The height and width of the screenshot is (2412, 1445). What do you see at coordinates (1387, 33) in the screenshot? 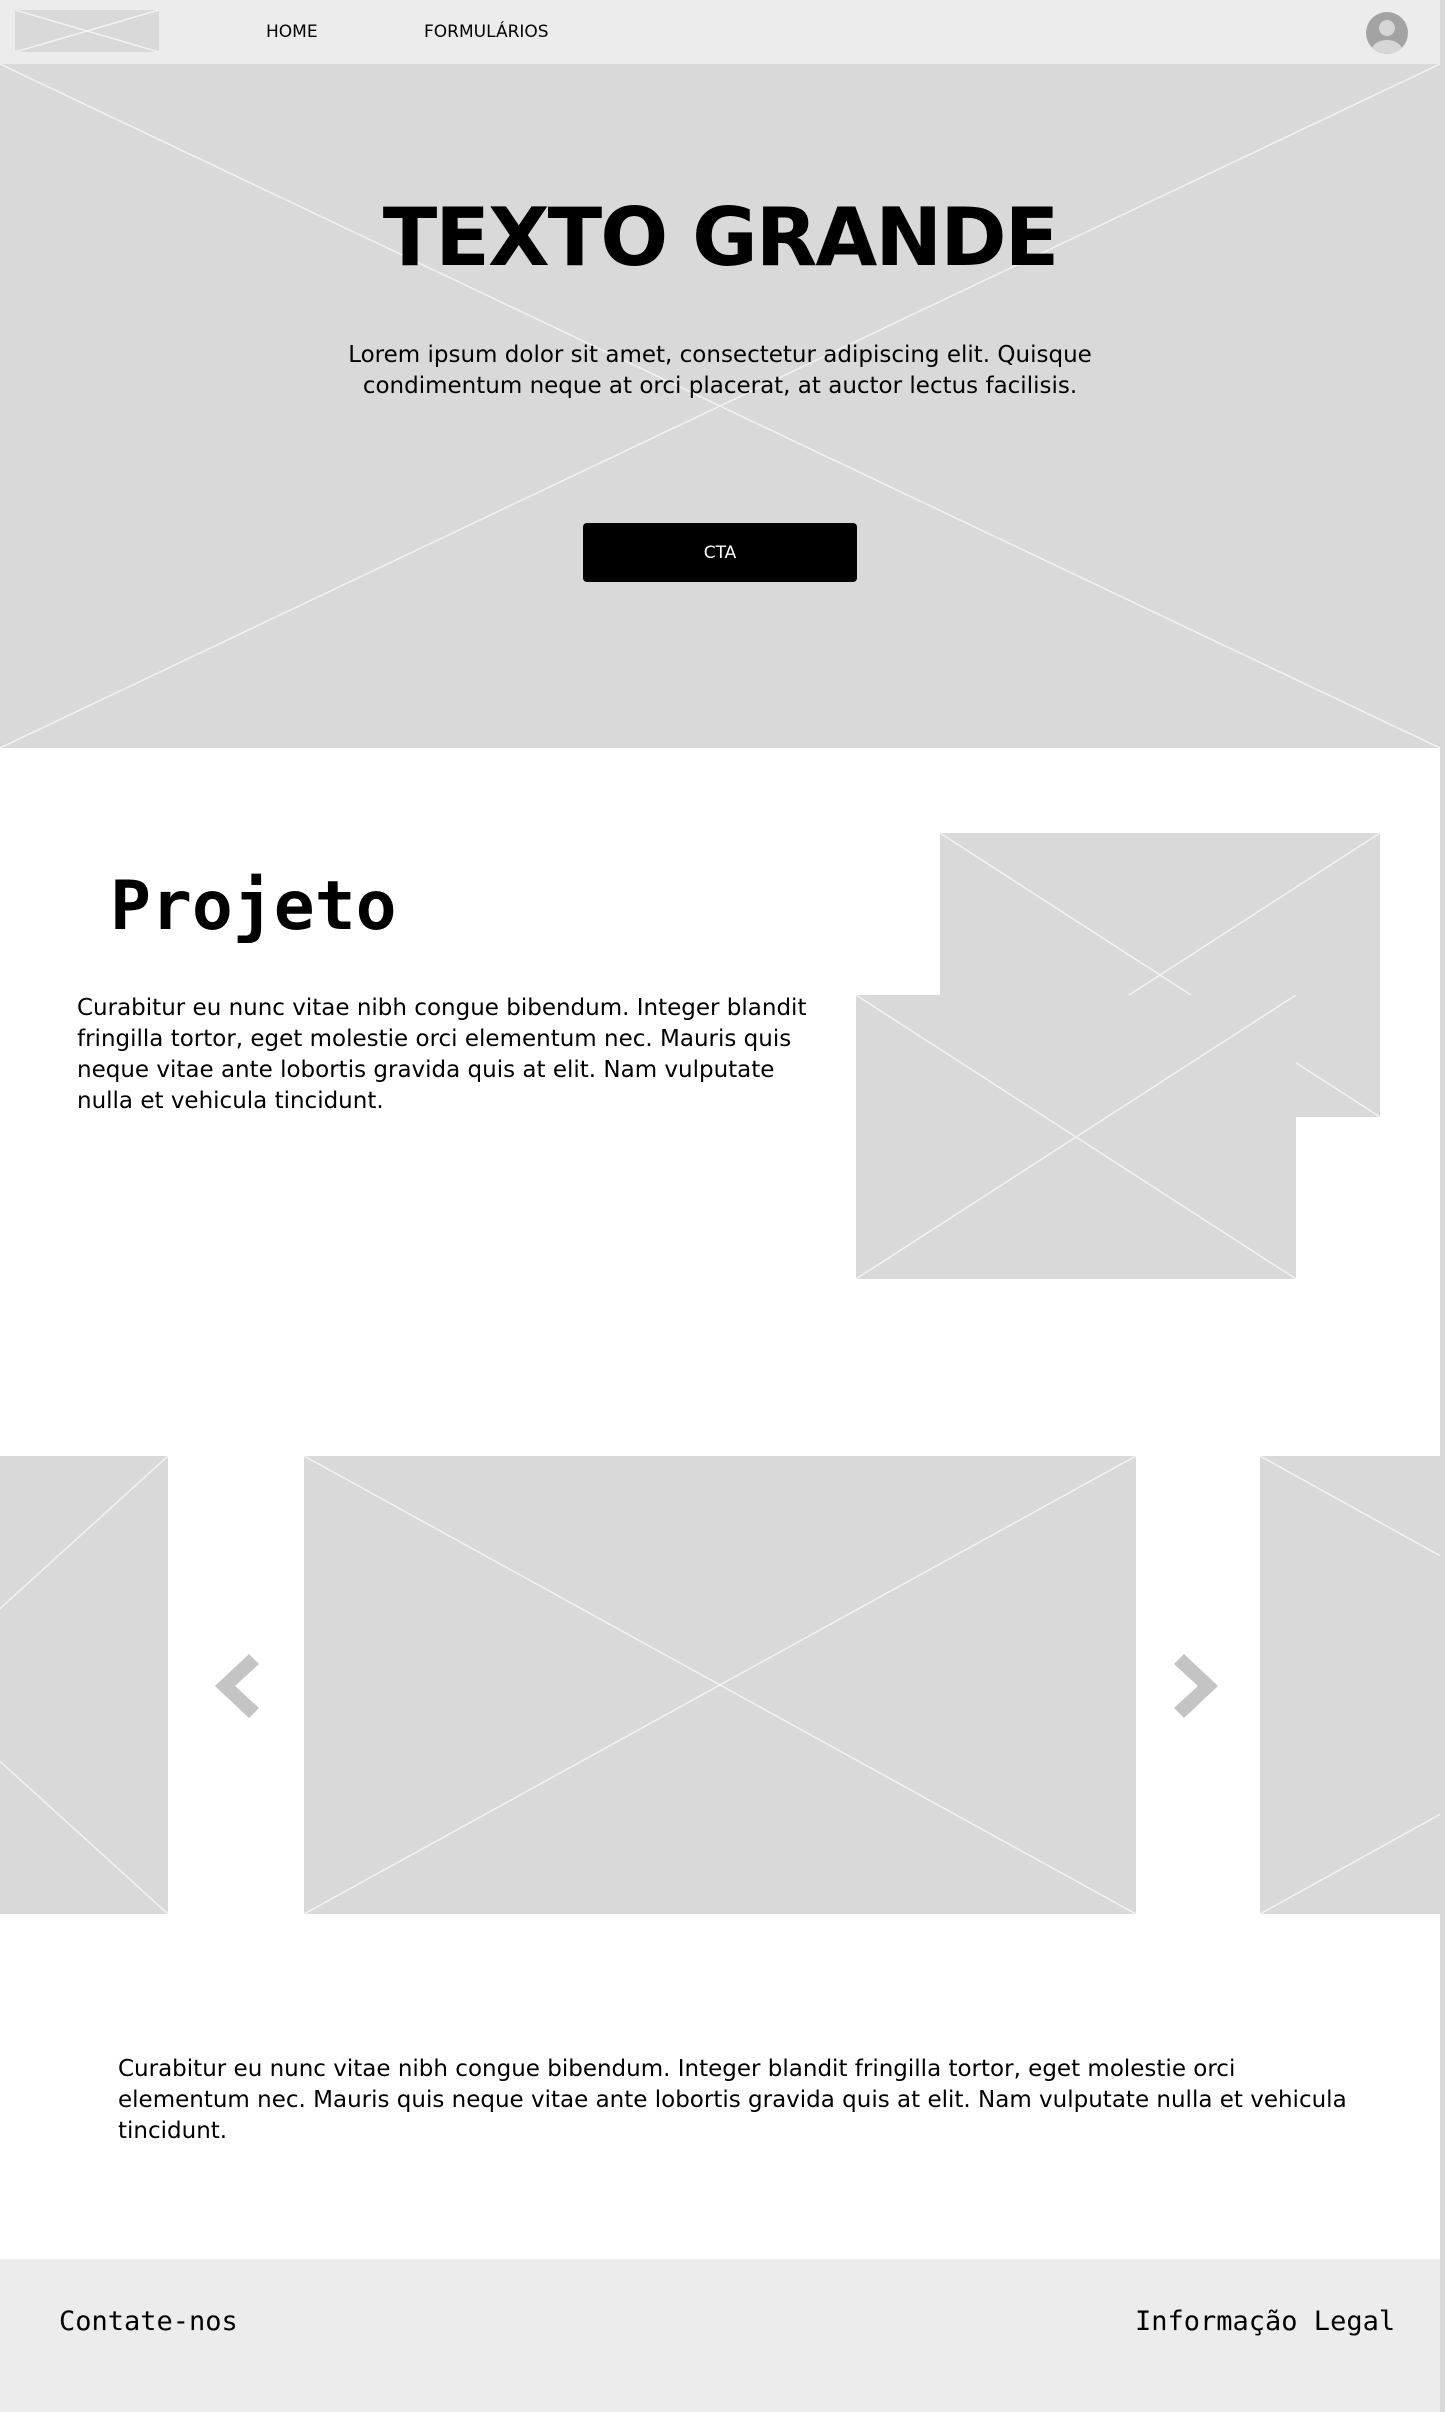
I see `user-avatar-icon` at bounding box center [1387, 33].